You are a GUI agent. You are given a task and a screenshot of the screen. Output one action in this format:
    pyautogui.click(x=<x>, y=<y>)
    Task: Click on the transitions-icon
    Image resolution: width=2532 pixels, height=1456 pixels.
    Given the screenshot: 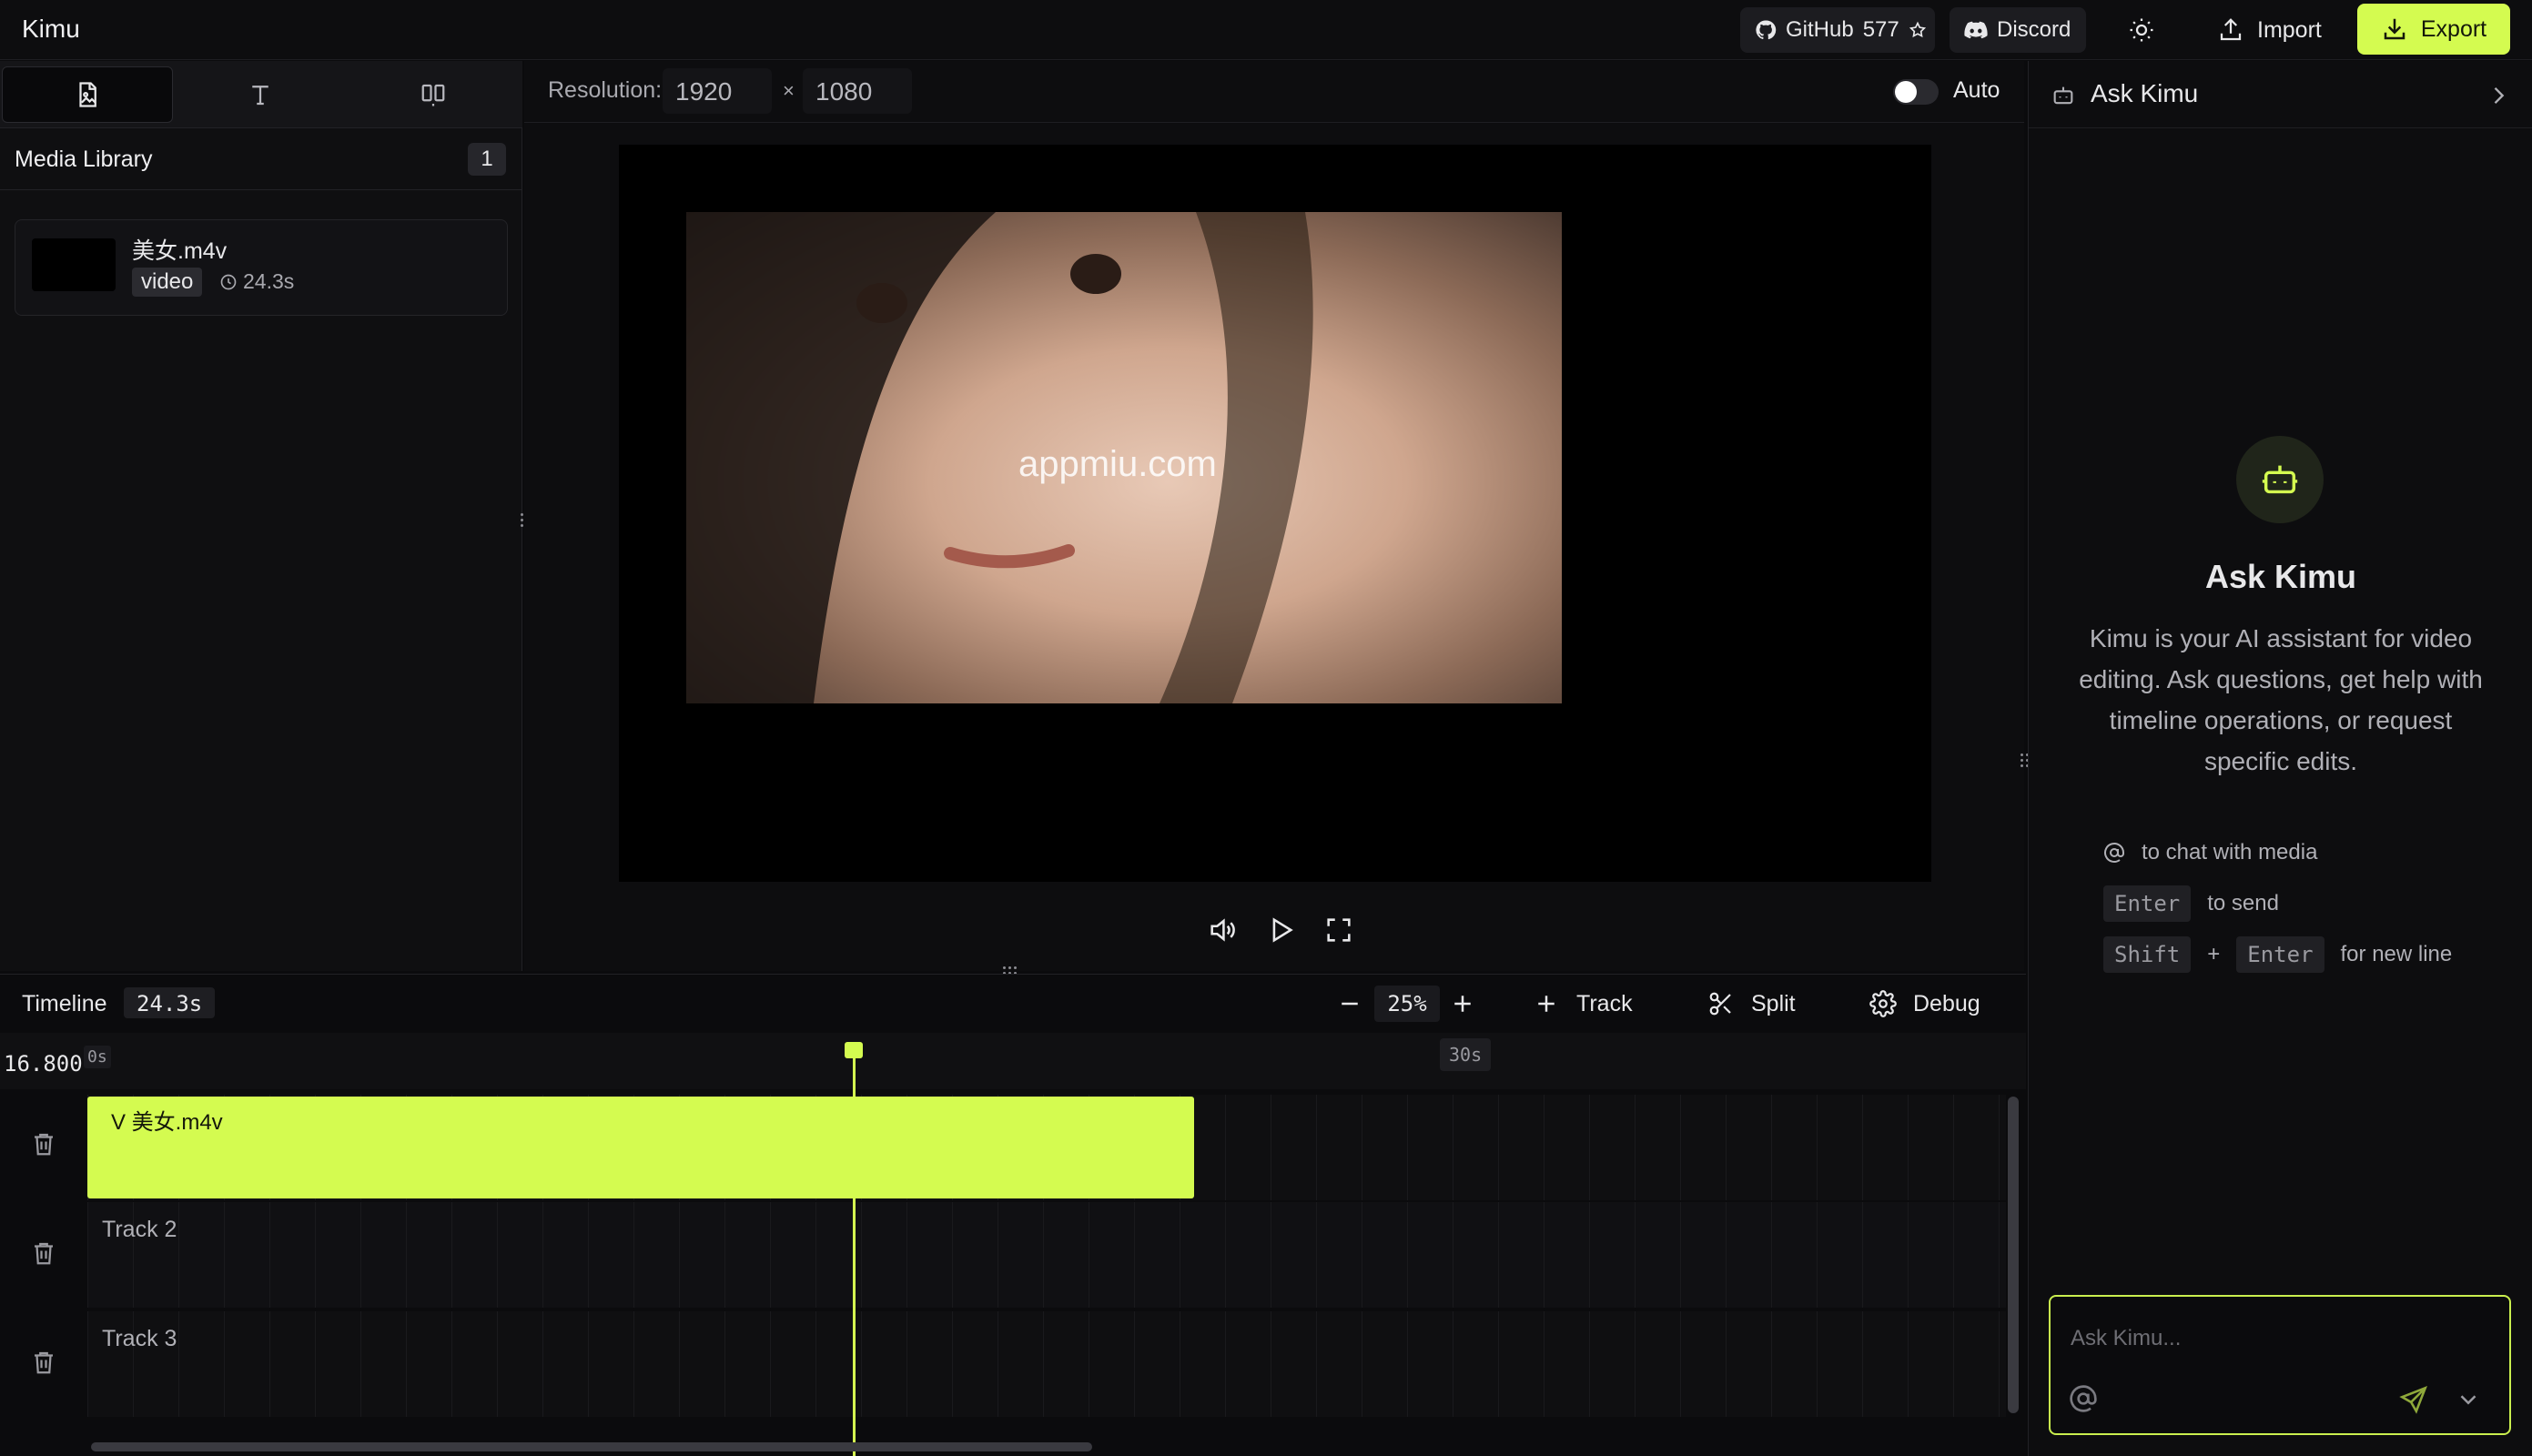 What is the action you would take?
    pyautogui.click(x=433, y=95)
    